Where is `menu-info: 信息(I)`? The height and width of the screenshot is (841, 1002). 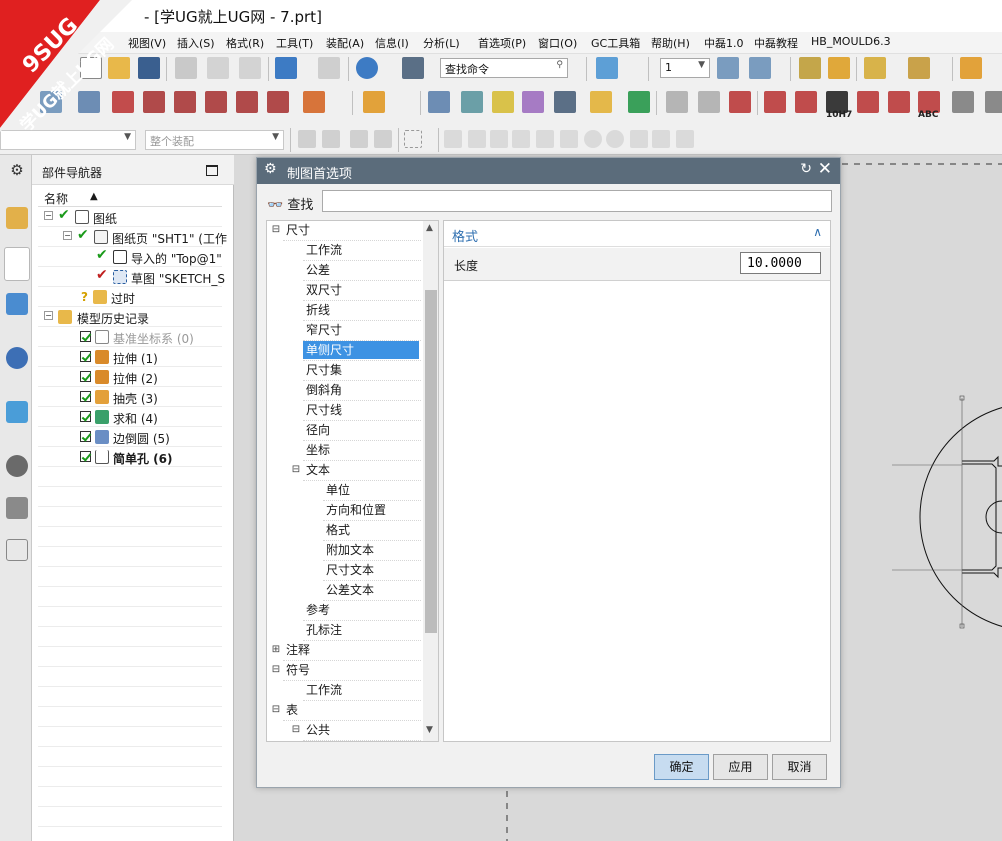 menu-info: 信息(I) is located at coordinates (392, 43).